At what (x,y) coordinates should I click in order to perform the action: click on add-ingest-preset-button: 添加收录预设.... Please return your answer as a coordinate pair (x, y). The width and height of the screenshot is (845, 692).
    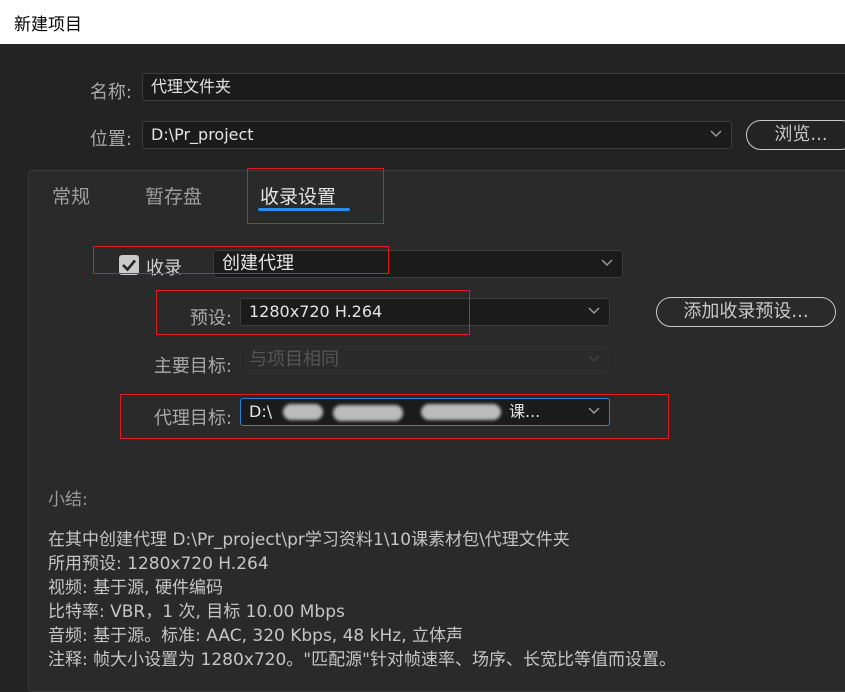
    Looking at the image, I should click on (746, 312).